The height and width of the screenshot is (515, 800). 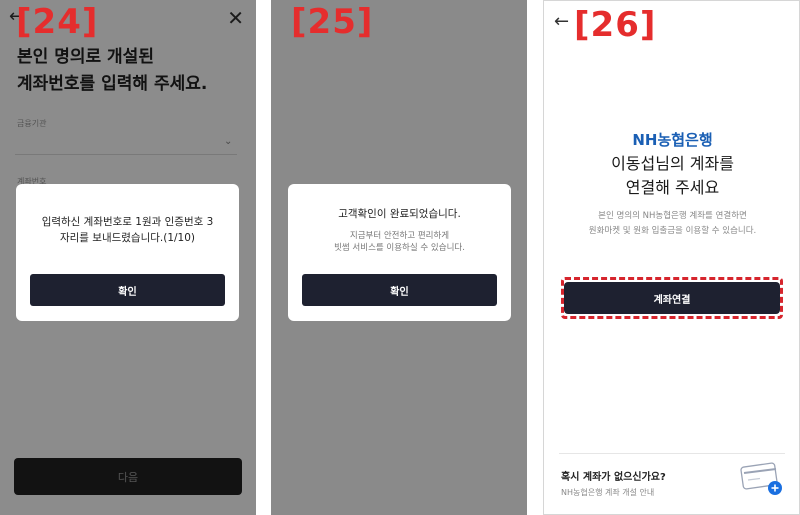 I want to click on nh-bank-logo: NH농협은행, so click(x=672, y=140).